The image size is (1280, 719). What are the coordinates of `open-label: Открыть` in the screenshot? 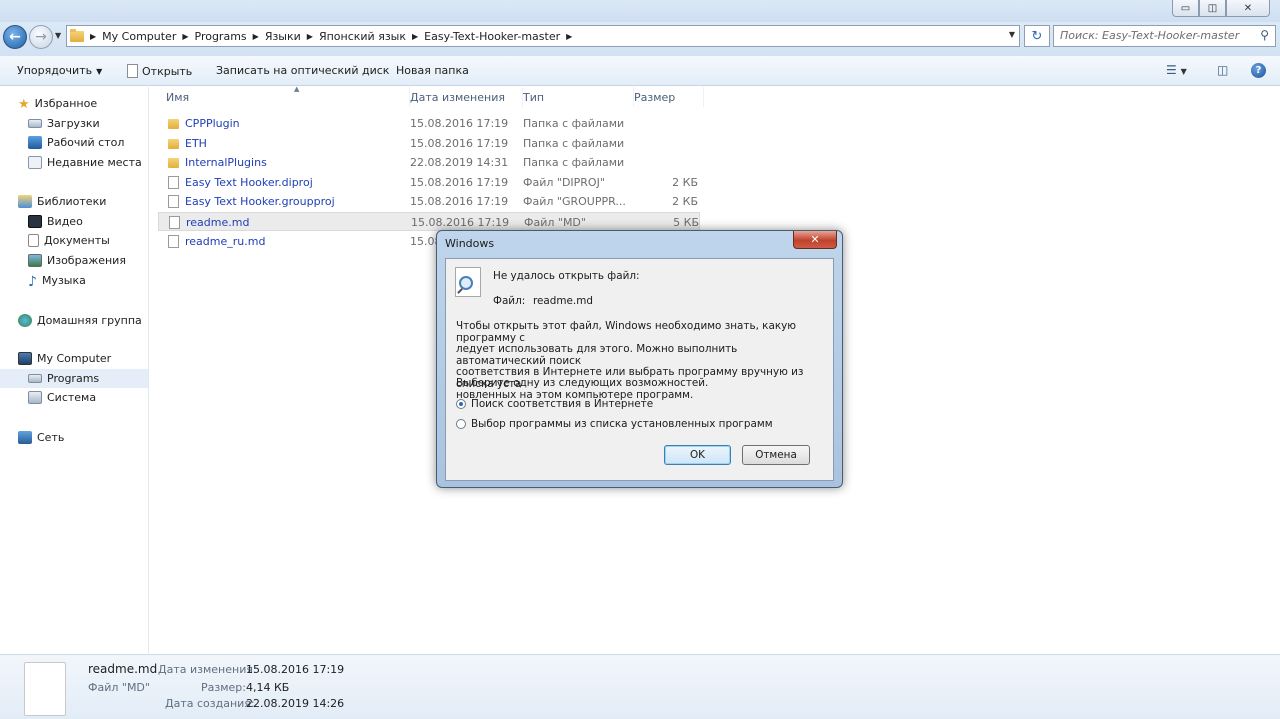 It's located at (167, 71).